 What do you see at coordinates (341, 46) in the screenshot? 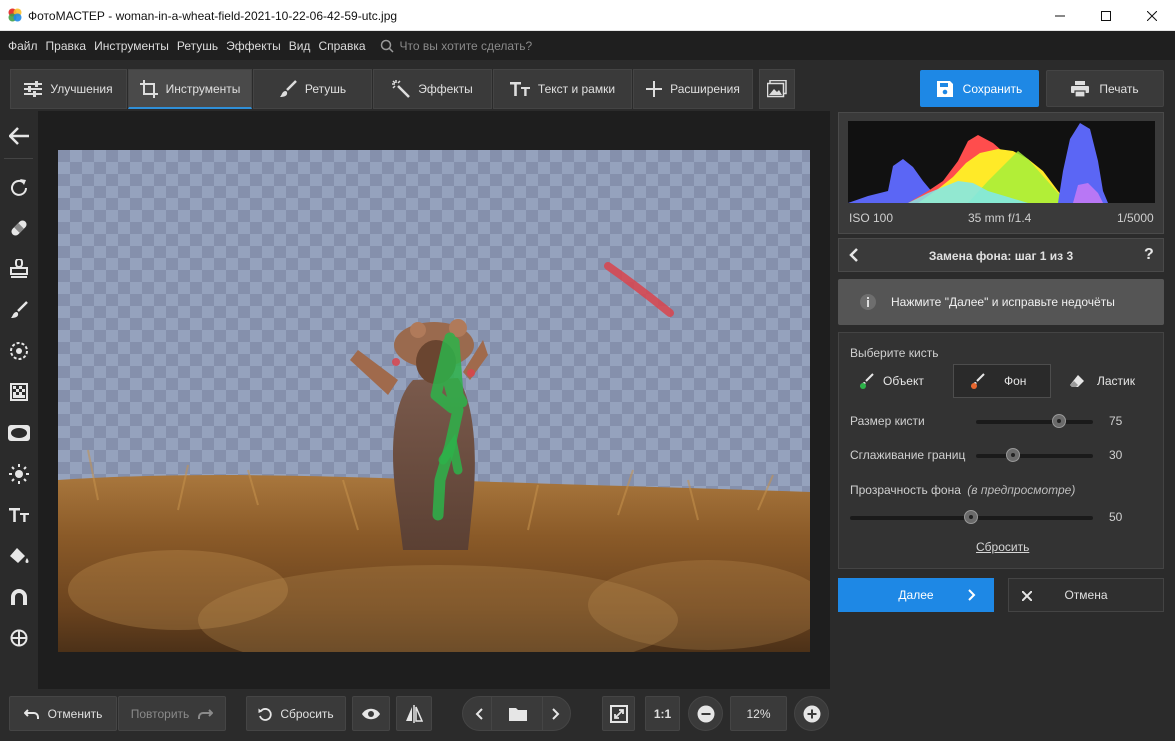
I see `menu-help: Справка` at bounding box center [341, 46].